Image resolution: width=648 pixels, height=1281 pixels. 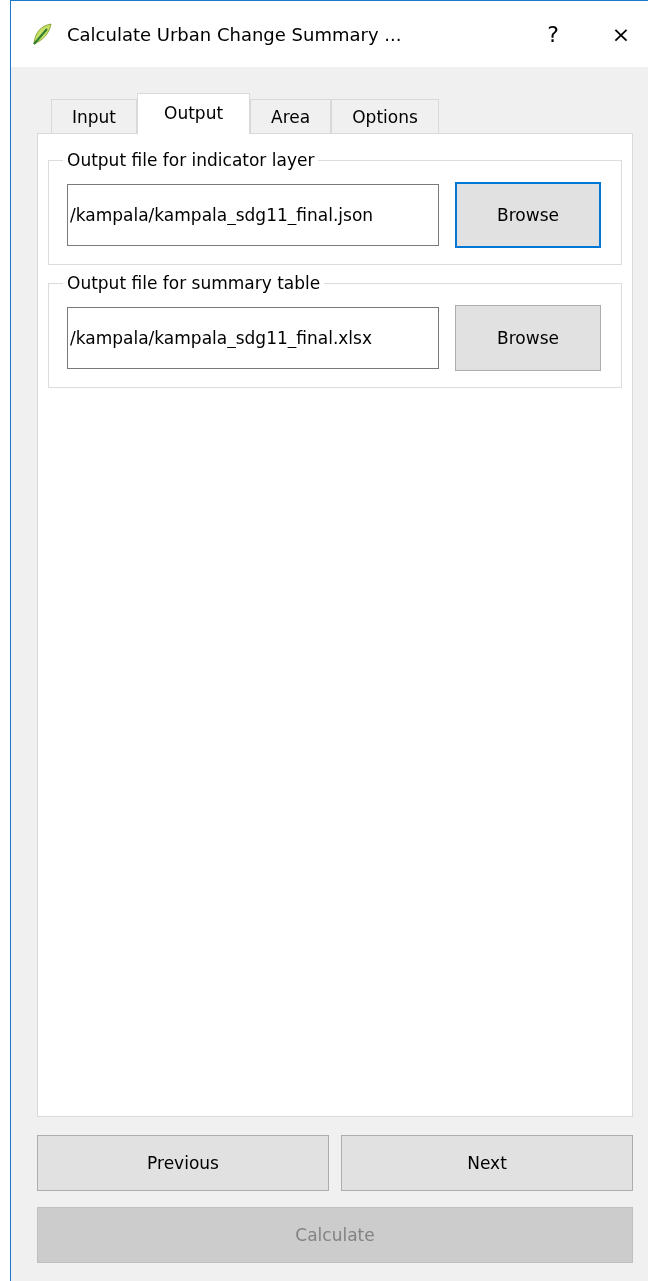 I want to click on group-title: Output file for summary table, so click(x=194, y=283).